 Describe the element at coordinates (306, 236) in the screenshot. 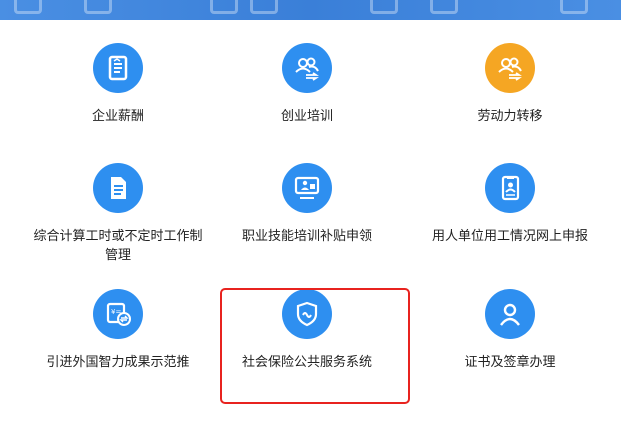

I see `service-label: 职业技能培训补贴申领` at that location.